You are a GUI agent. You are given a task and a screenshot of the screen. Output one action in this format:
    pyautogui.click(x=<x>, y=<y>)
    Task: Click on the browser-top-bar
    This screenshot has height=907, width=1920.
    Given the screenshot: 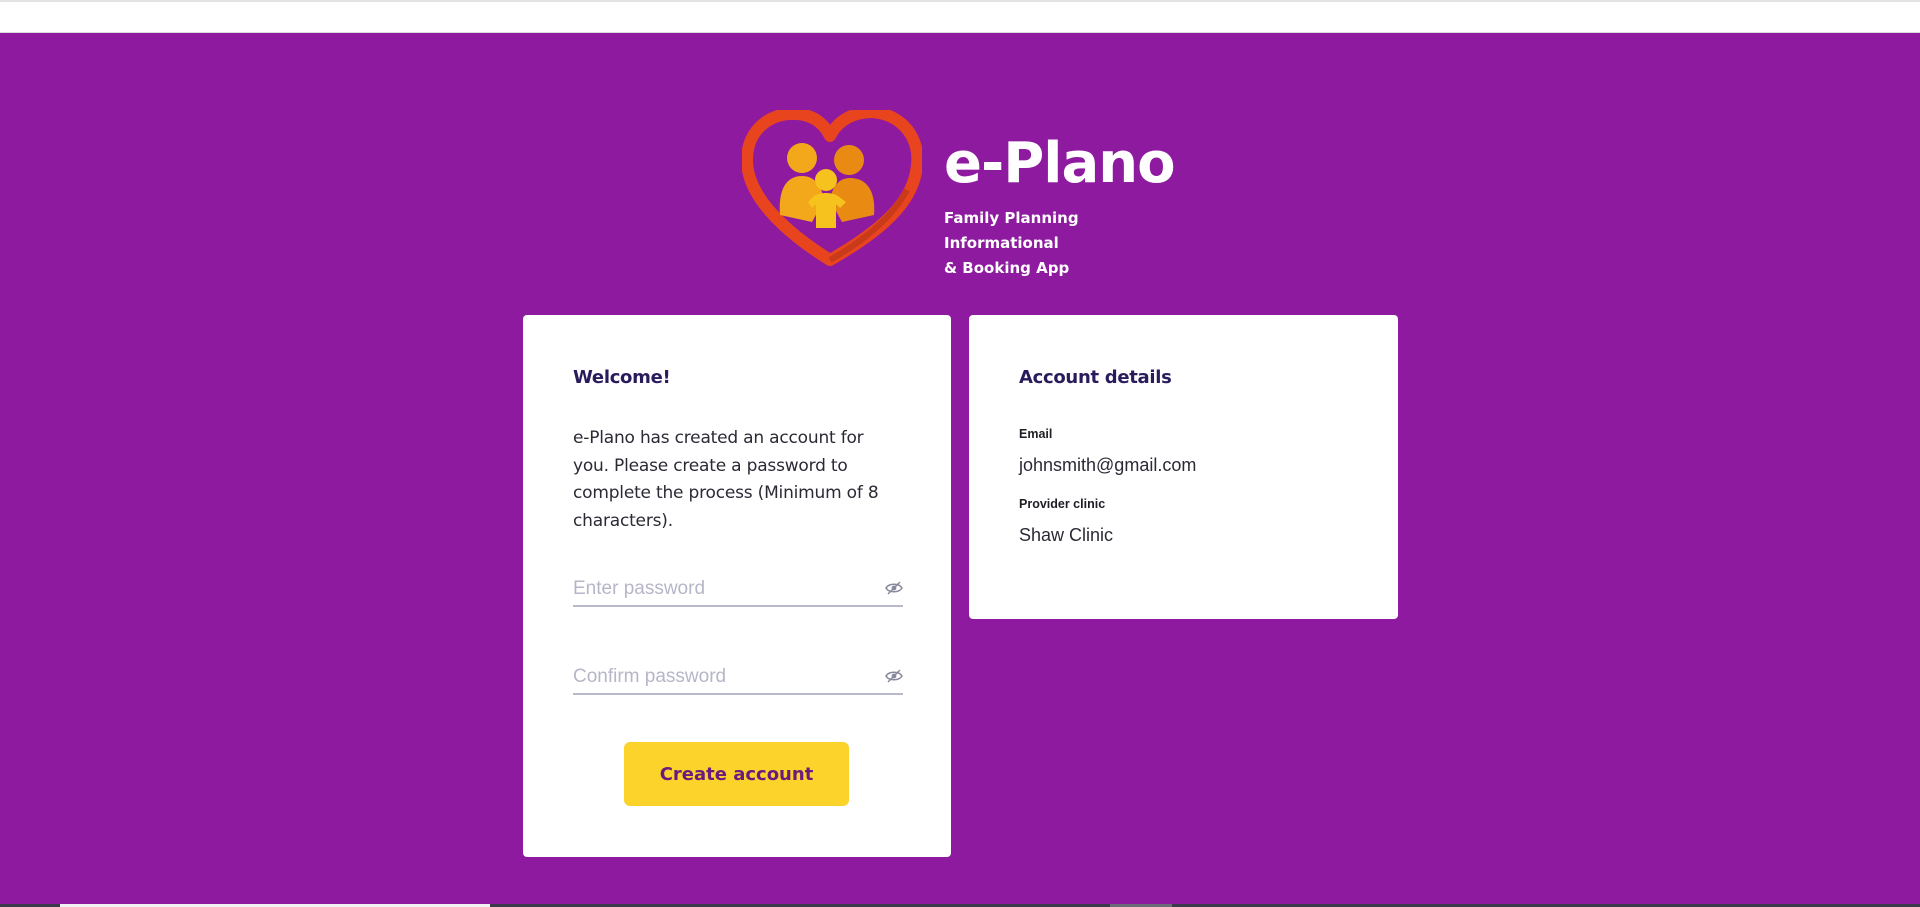 What is the action you would take?
    pyautogui.click(x=960, y=16)
    